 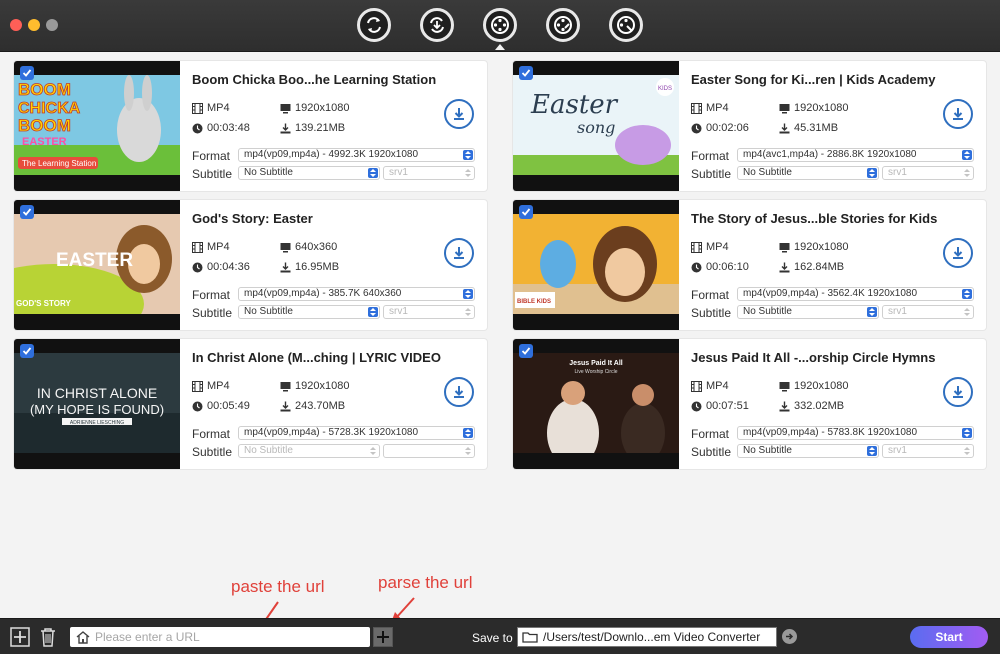 I want to click on checkmark-icon, so click(x=27, y=212).